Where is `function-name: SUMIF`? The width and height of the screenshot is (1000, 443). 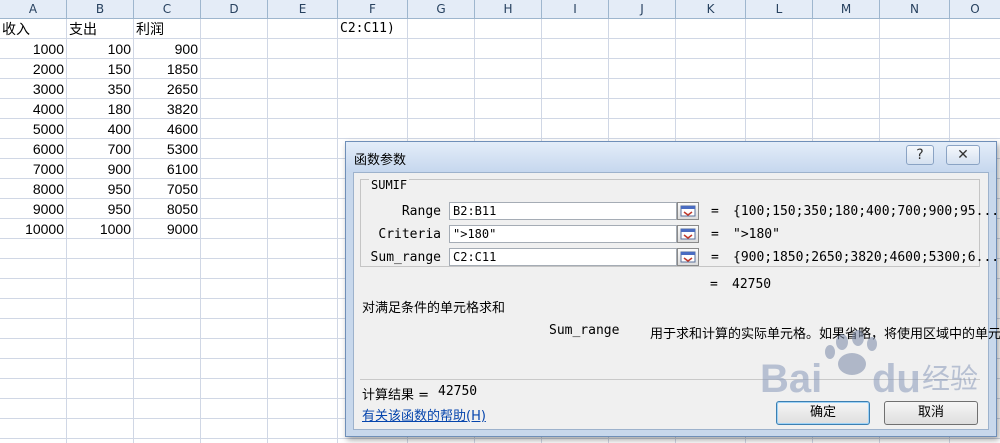
function-name: SUMIF is located at coordinates (389, 185).